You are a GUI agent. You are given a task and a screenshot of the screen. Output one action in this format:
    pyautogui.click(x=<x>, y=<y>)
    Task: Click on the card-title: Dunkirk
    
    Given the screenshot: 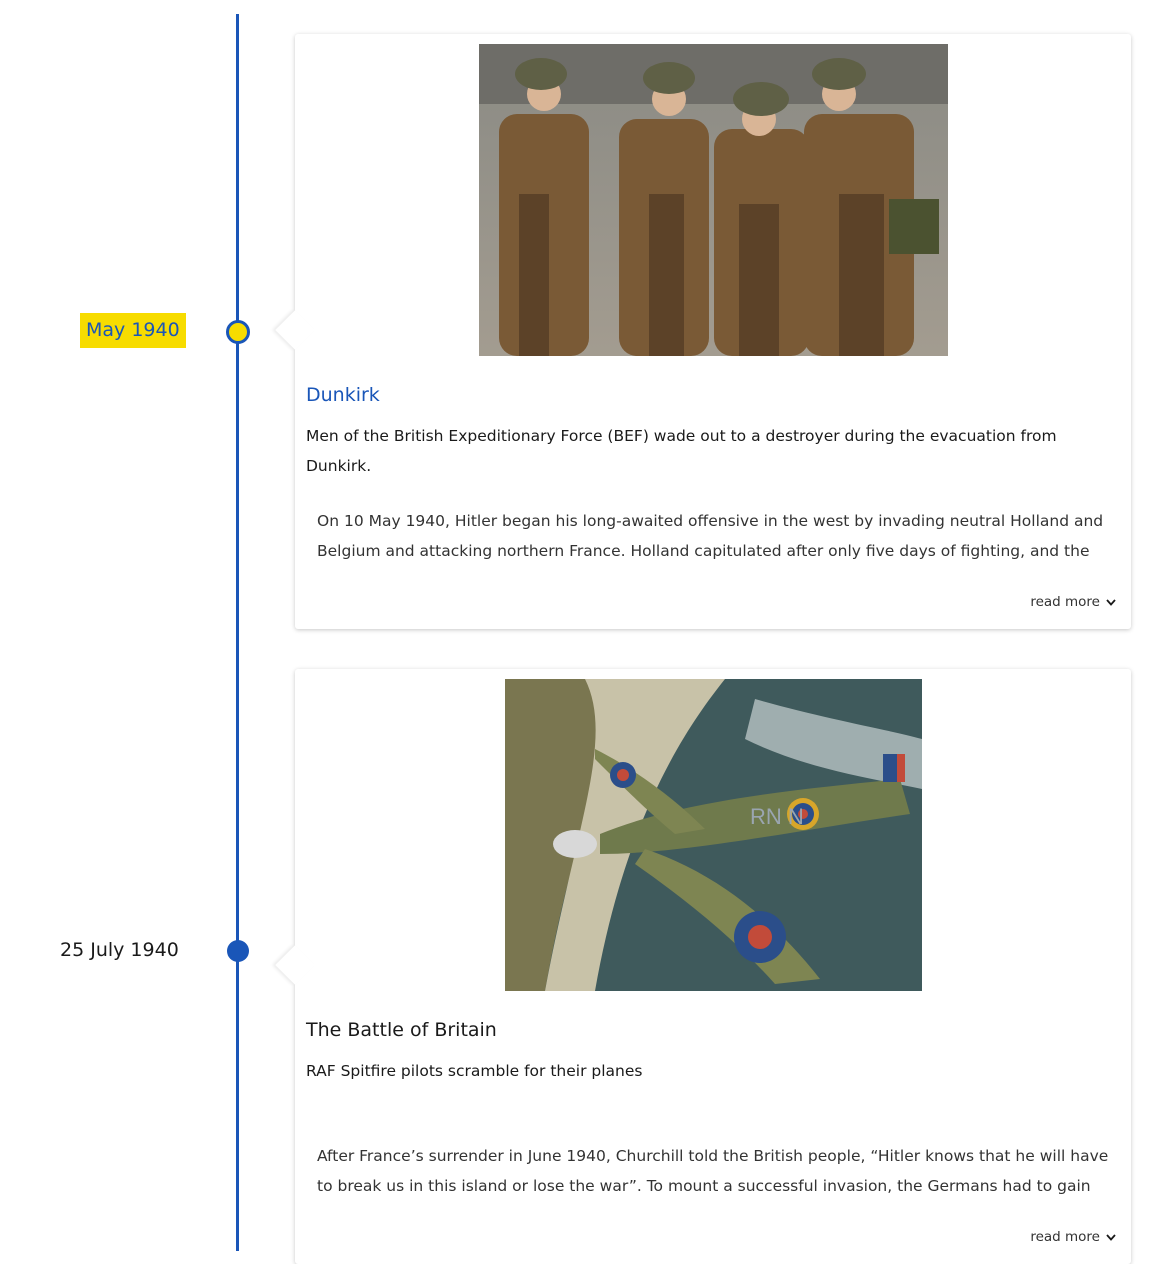 What is the action you would take?
    pyautogui.click(x=343, y=395)
    